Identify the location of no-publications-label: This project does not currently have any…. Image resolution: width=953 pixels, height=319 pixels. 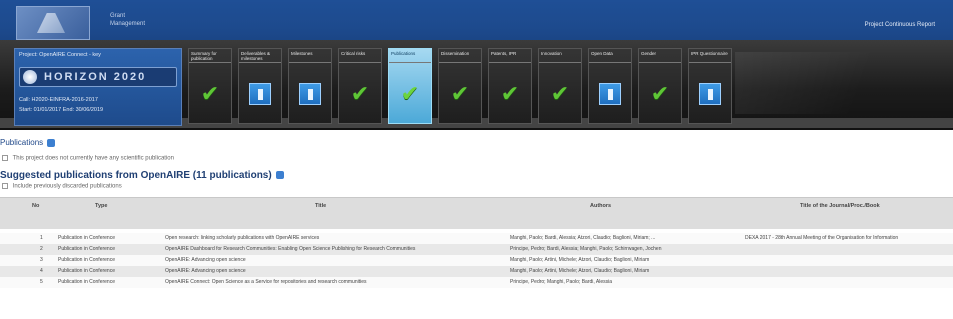
(93, 158).